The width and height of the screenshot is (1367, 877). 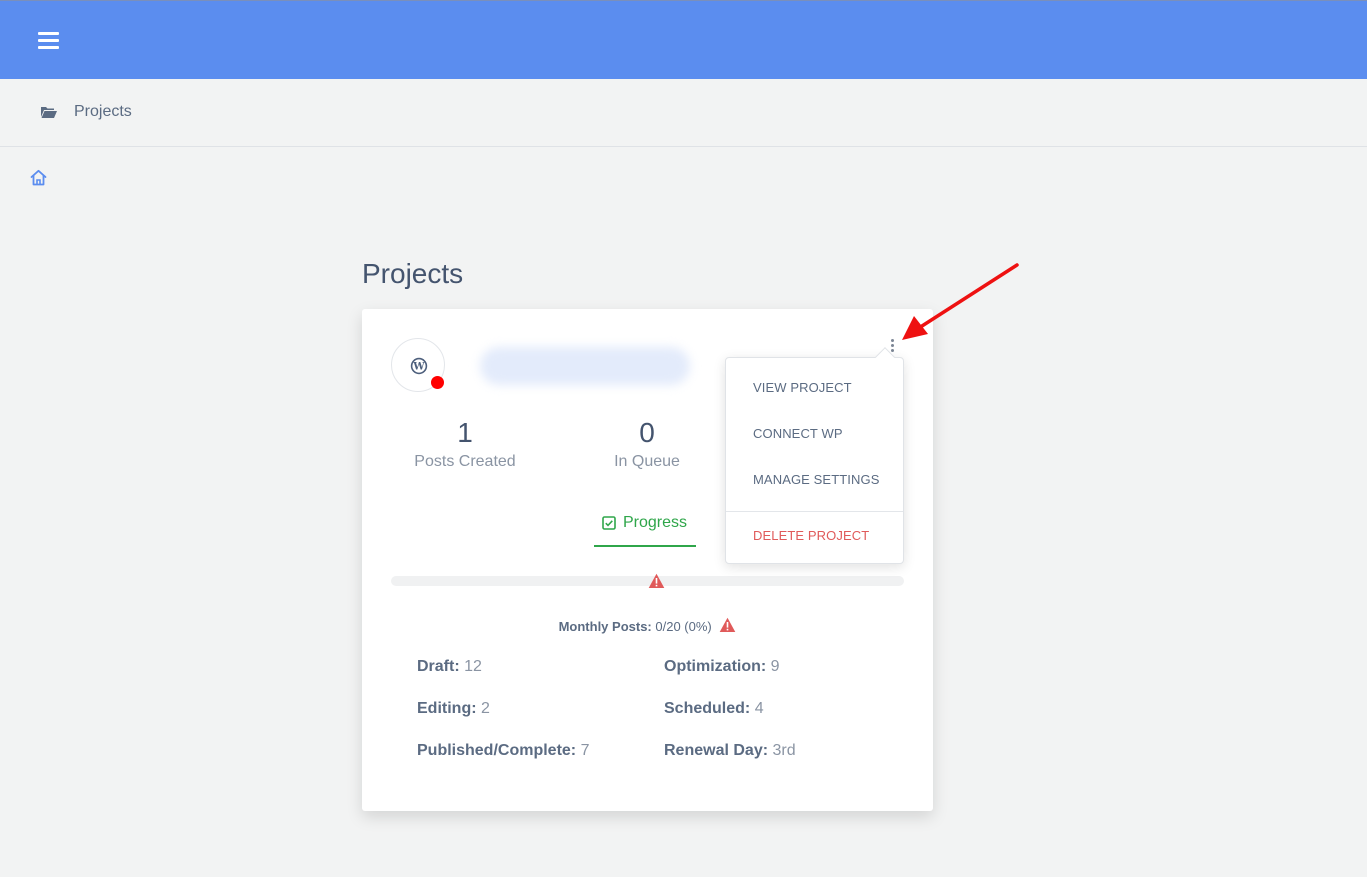 What do you see at coordinates (683, 39) in the screenshot?
I see `top-navbar` at bounding box center [683, 39].